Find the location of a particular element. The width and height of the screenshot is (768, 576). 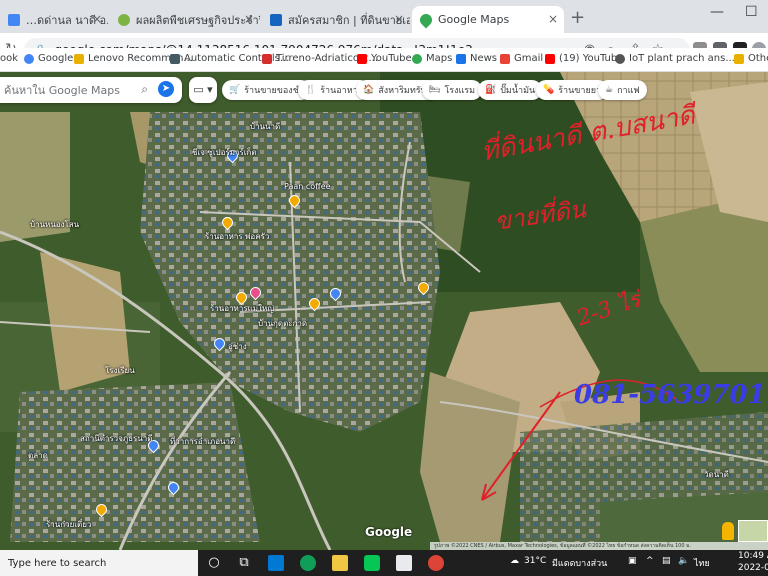

weather-icon: ☁ is located at coordinates (514, 561).